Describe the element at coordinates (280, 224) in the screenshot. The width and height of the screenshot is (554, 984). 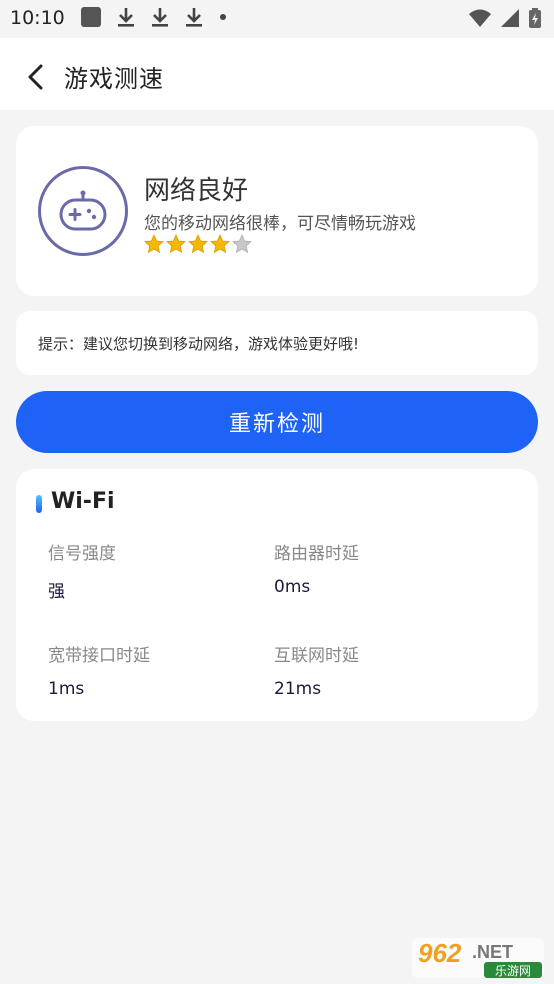
I see `network-status-description: 您的移动网络很棒，可尽情畅玩游戏` at that location.